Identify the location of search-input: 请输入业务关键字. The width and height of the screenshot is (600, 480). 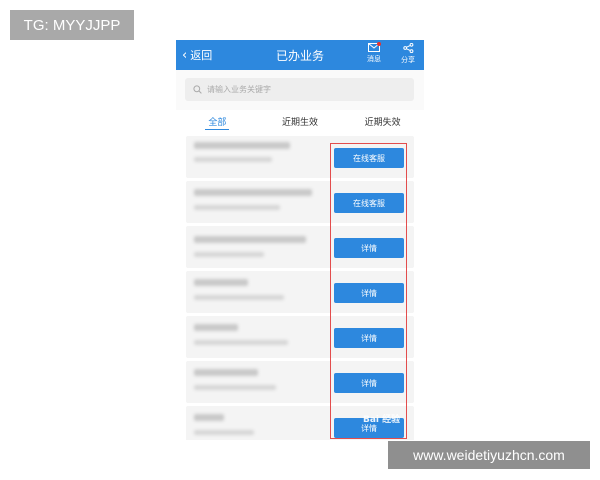
(299, 89).